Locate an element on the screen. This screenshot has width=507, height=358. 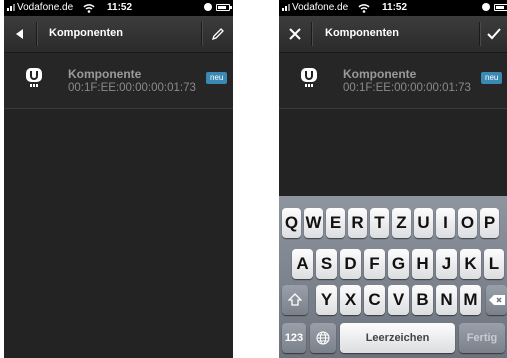
key-g: G is located at coordinates (398, 264).